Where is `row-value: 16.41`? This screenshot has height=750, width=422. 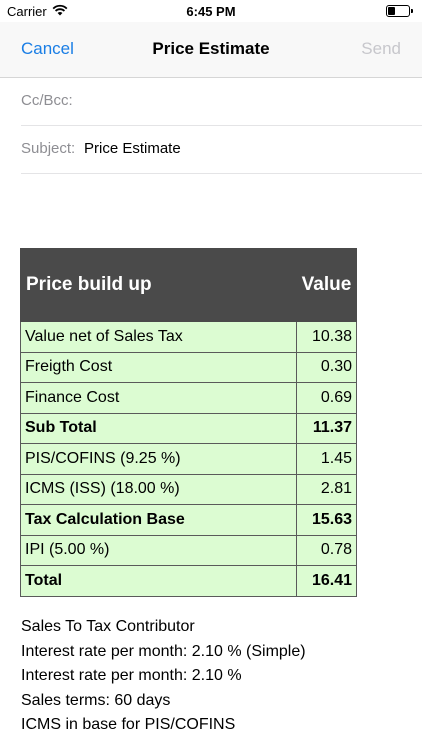 row-value: 16.41 is located at coordinates (326, 581).